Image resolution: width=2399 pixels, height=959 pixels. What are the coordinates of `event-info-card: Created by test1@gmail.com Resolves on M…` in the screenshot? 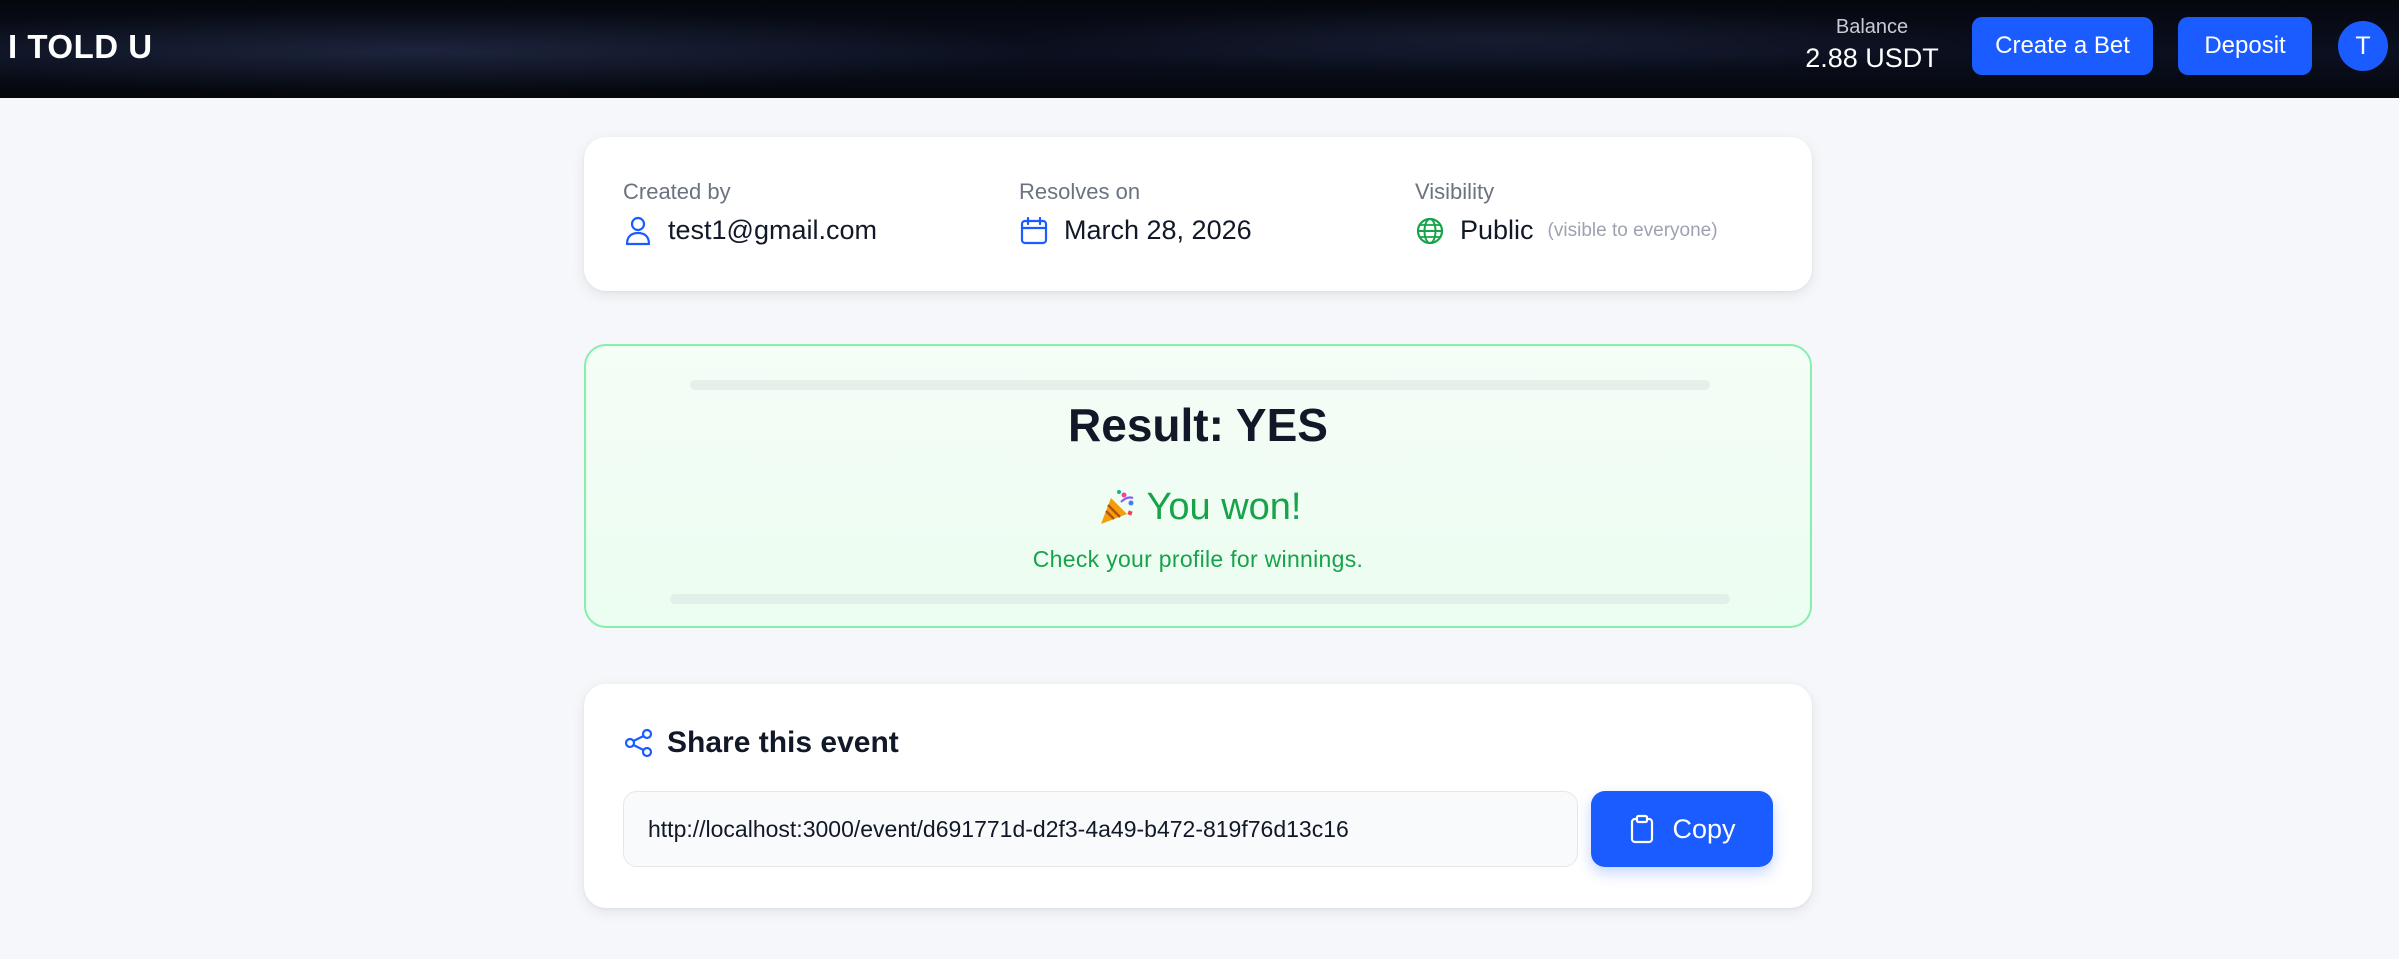 It's located at (1198, 214).